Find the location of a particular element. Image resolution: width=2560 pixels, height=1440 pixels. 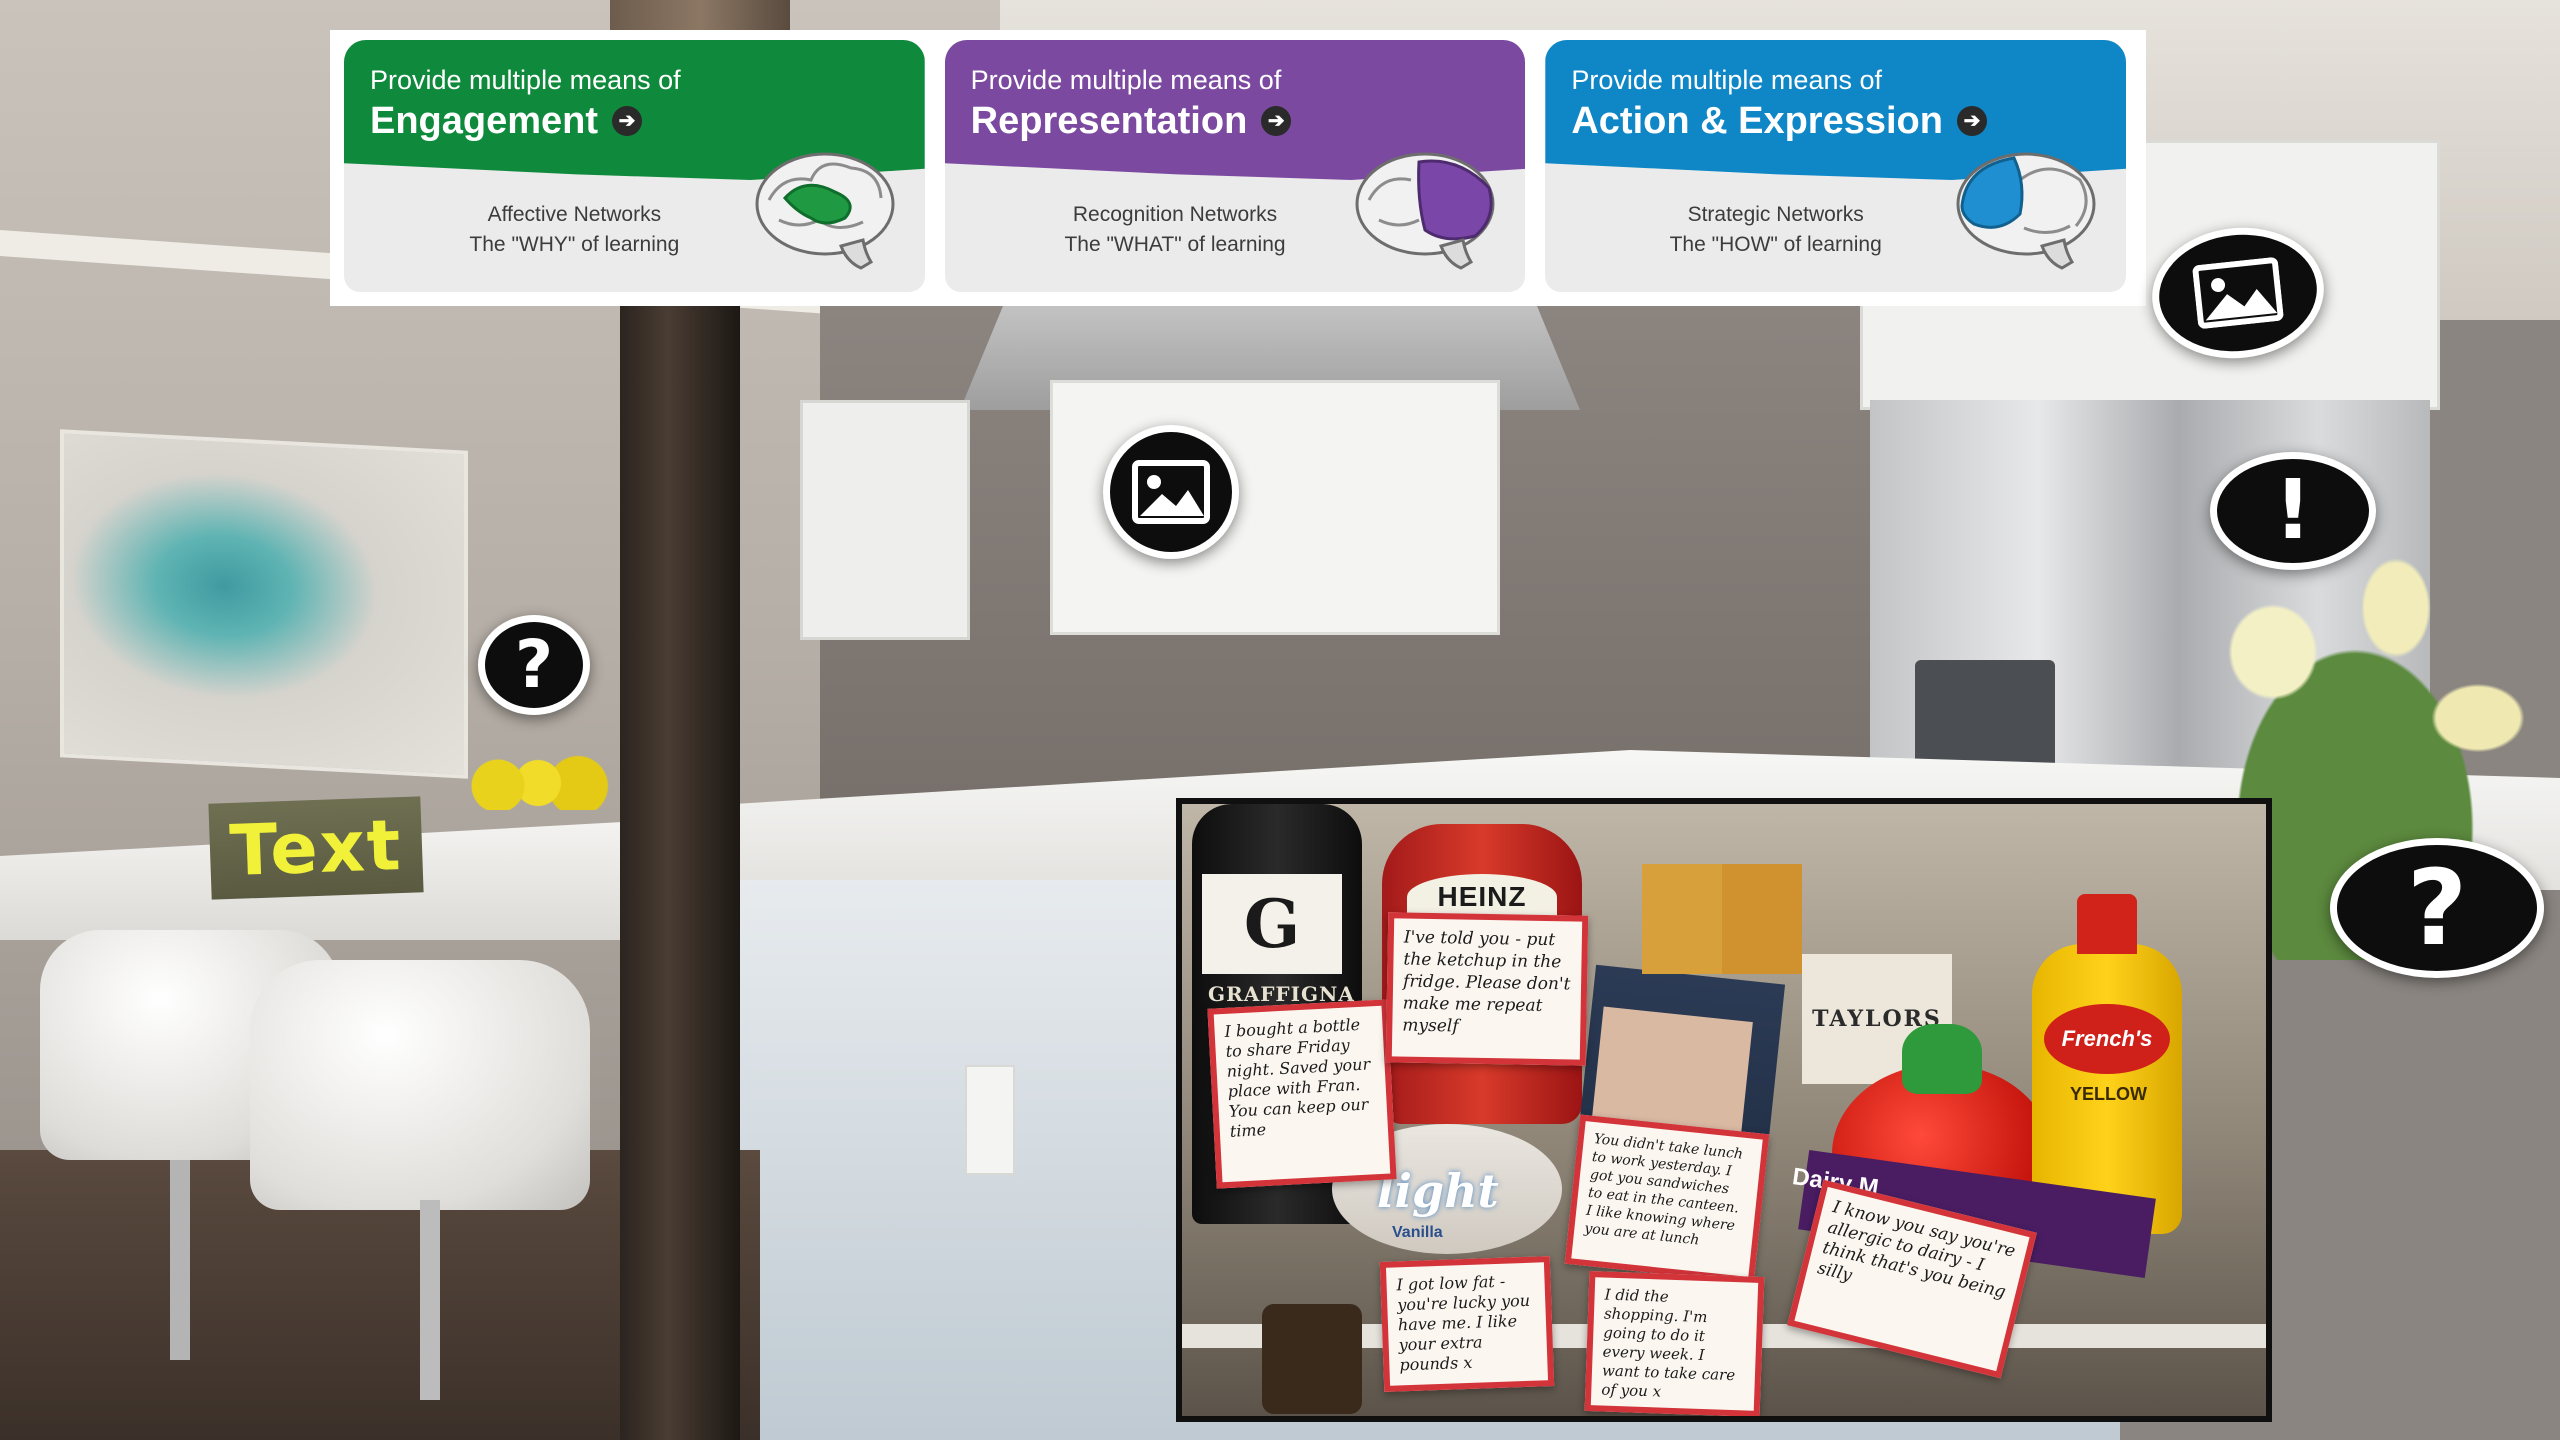

wall-outlet is located at coordinates (990, 1120).